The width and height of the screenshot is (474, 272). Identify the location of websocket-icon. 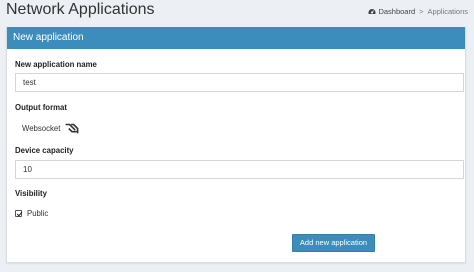
(72, 128).